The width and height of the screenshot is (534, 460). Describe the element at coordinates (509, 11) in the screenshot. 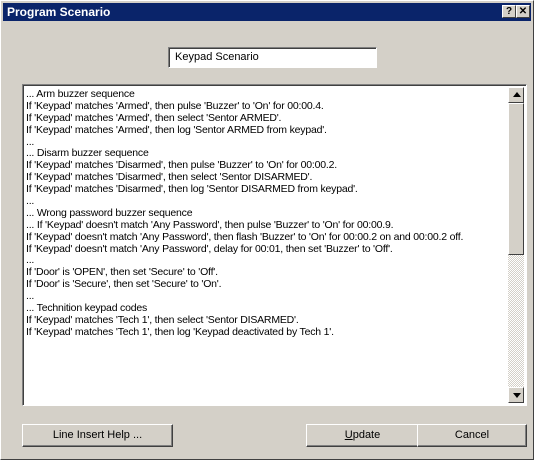

I see `help-icon: ?` at that location.